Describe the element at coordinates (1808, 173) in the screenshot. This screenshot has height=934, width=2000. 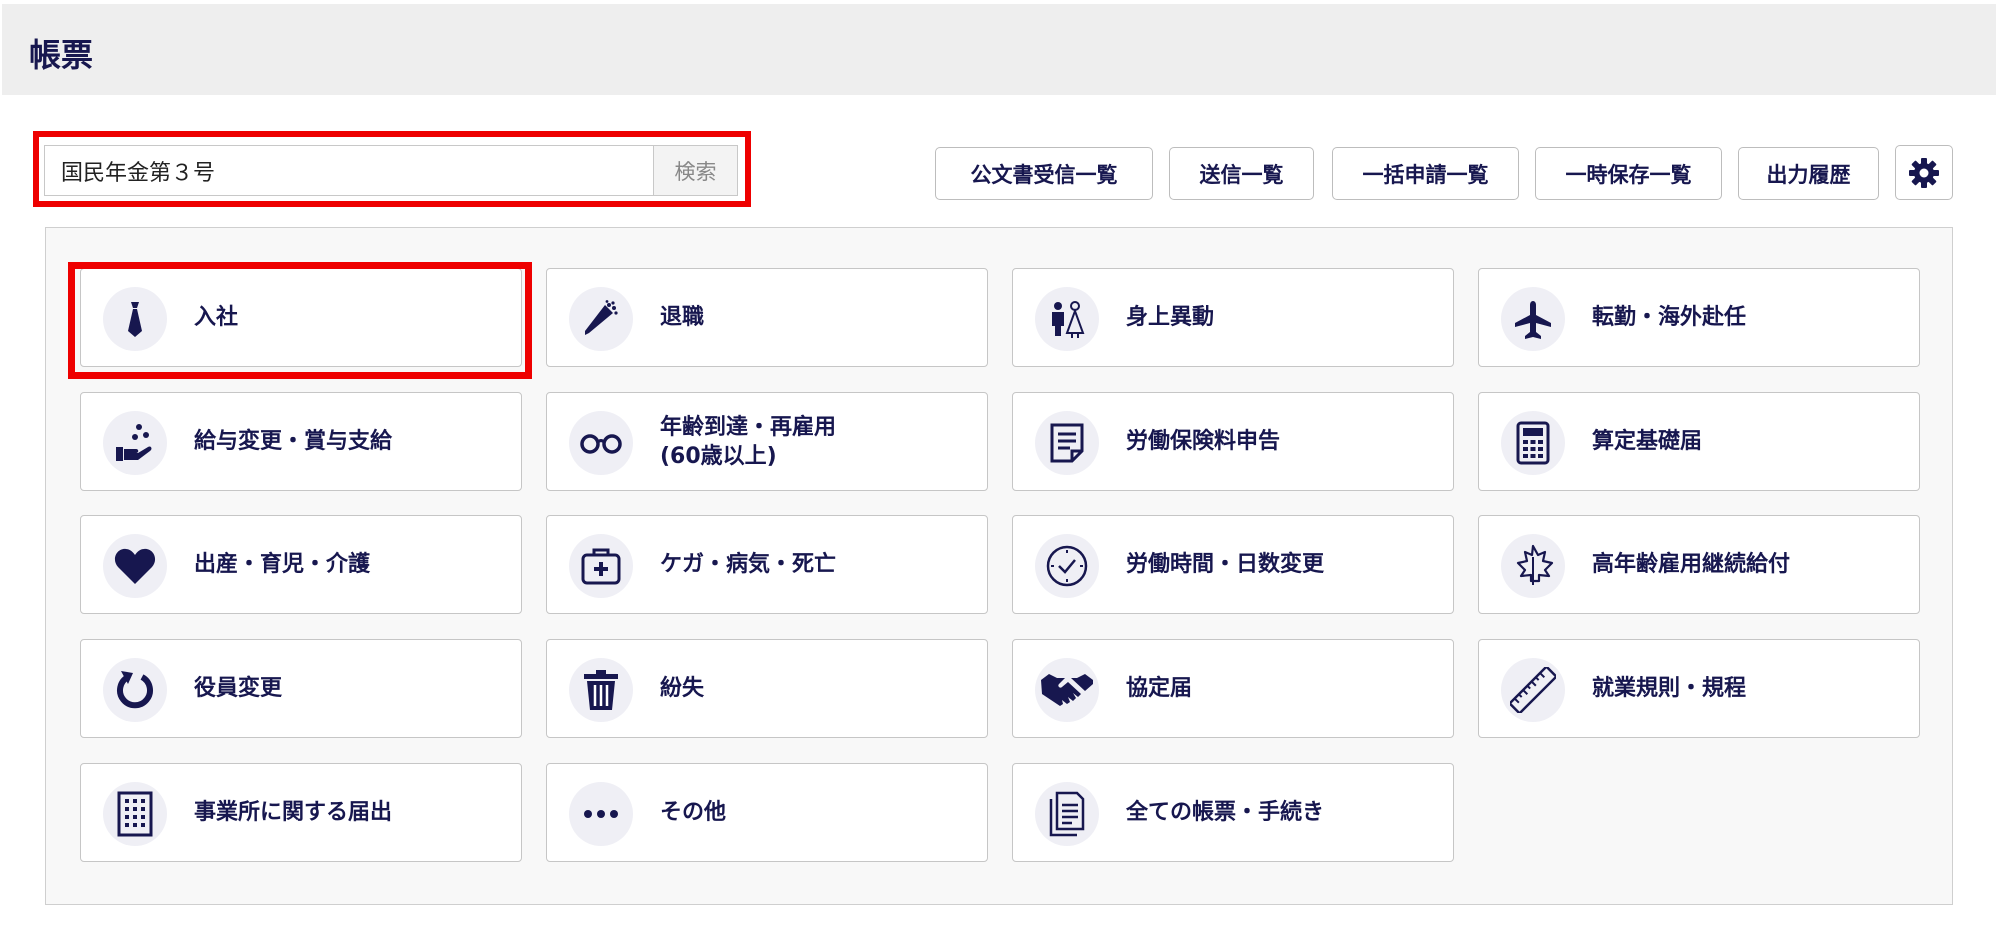
I see `output-history-button: 出力履歴` at that location.